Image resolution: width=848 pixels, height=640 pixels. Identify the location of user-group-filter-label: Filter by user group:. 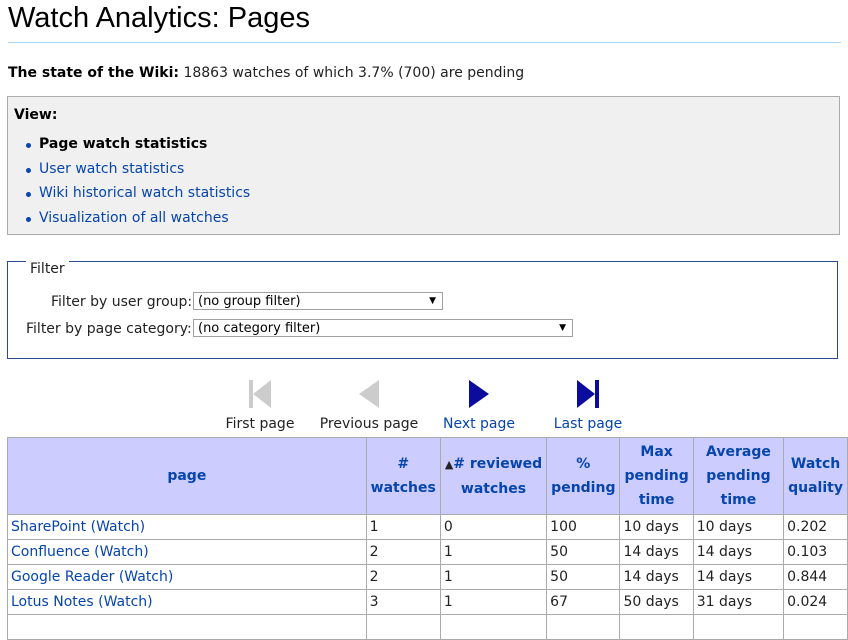
(122, 302).